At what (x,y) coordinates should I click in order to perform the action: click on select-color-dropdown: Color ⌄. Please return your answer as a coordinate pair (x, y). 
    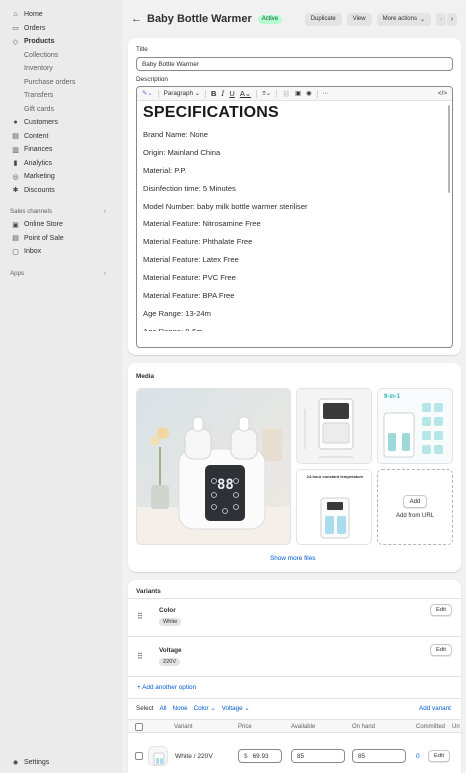
    Looking at the image, I should click on (205, 708).